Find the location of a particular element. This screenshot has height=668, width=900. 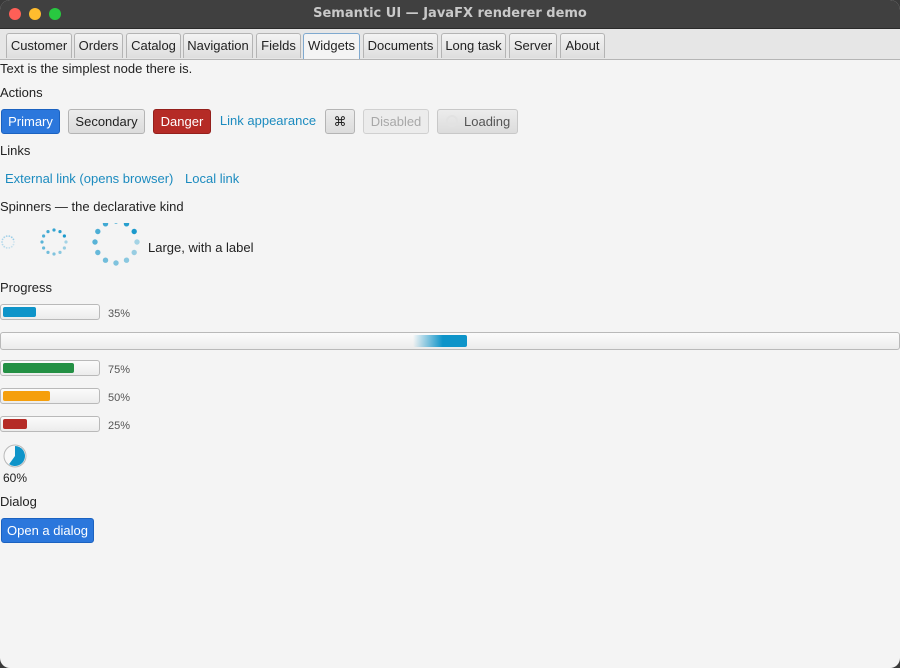

large-spinner-icon is located at coordinates (116, 244).